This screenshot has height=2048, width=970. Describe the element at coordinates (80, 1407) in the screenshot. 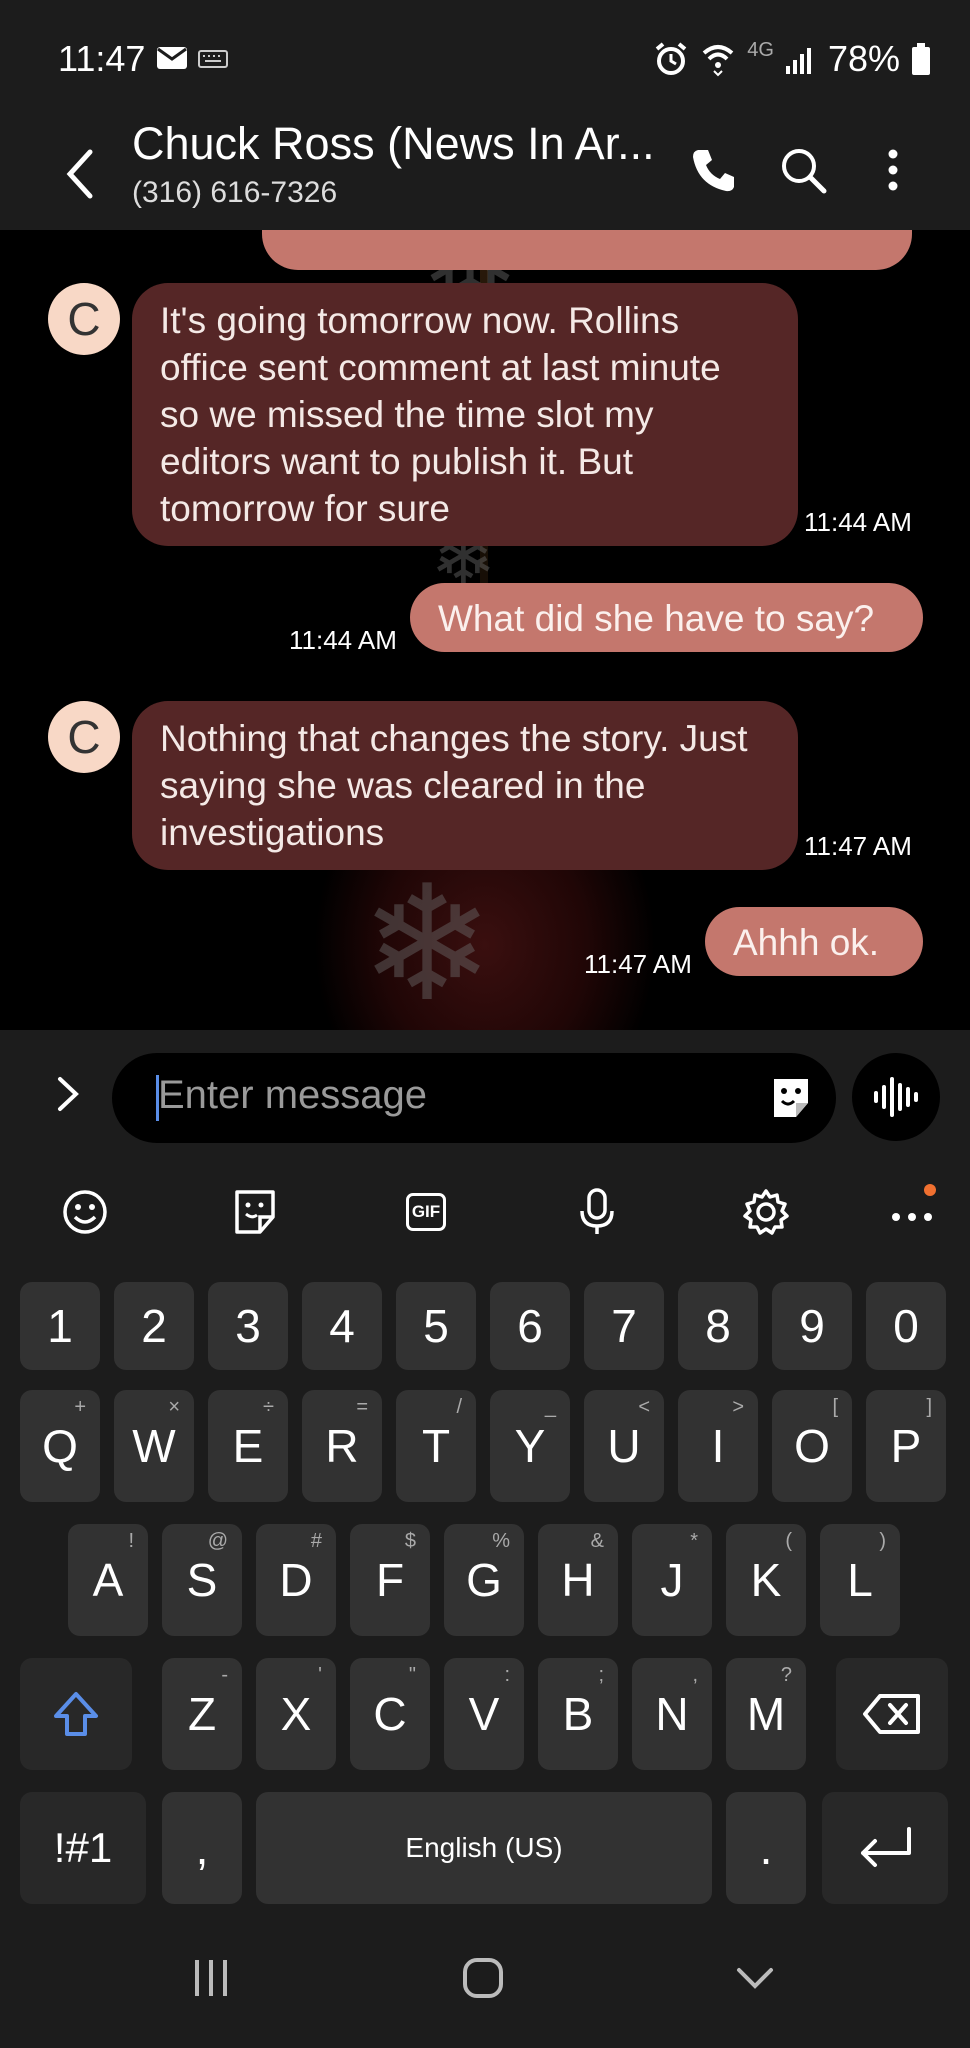

I see `key-hint: +` at that location.